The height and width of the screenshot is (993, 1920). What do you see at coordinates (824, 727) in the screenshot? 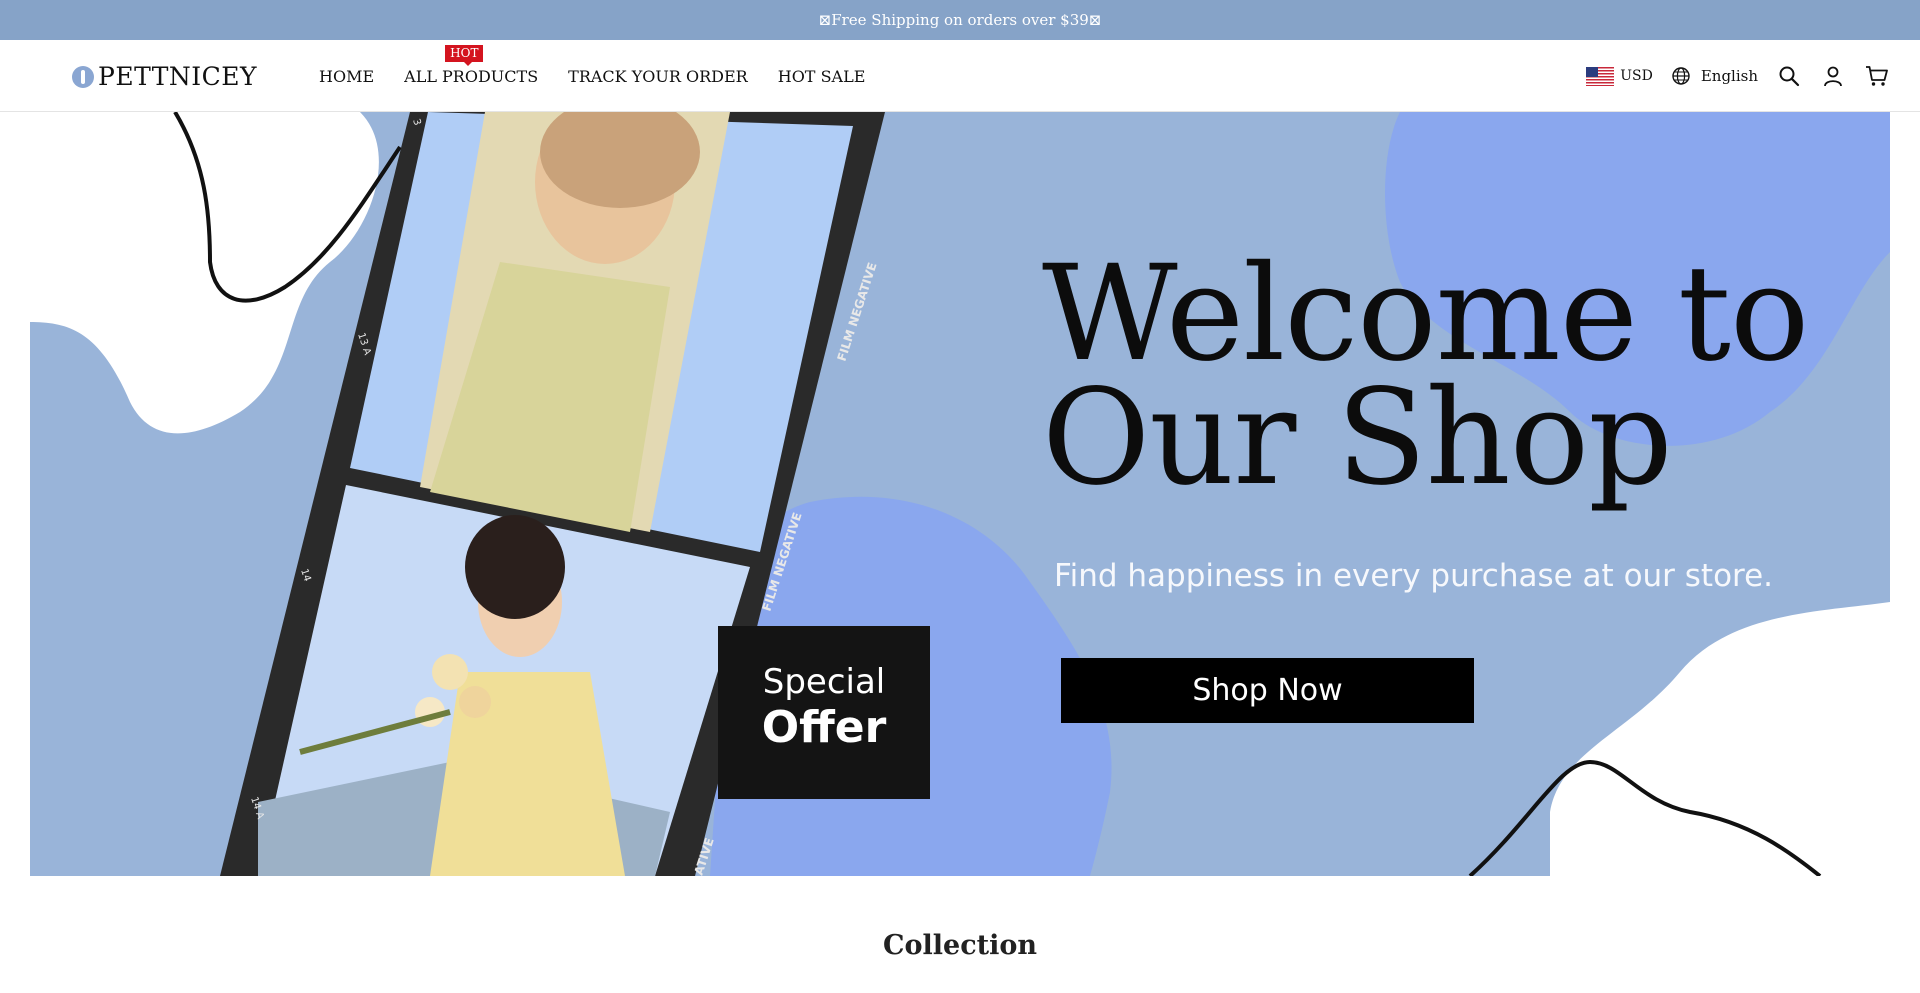
I see `offer-line-2: Offer` at bounding box center [824, 727].